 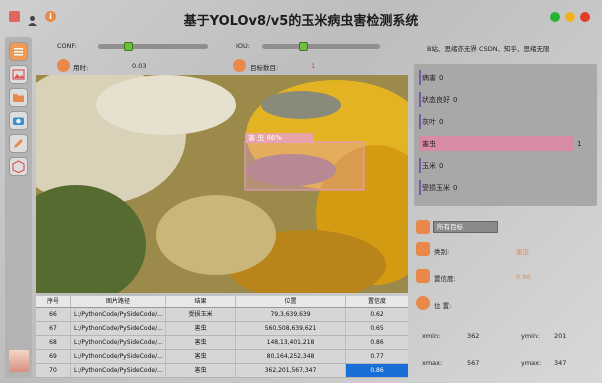 I want to click on image-button, so click(x=18, y=74).